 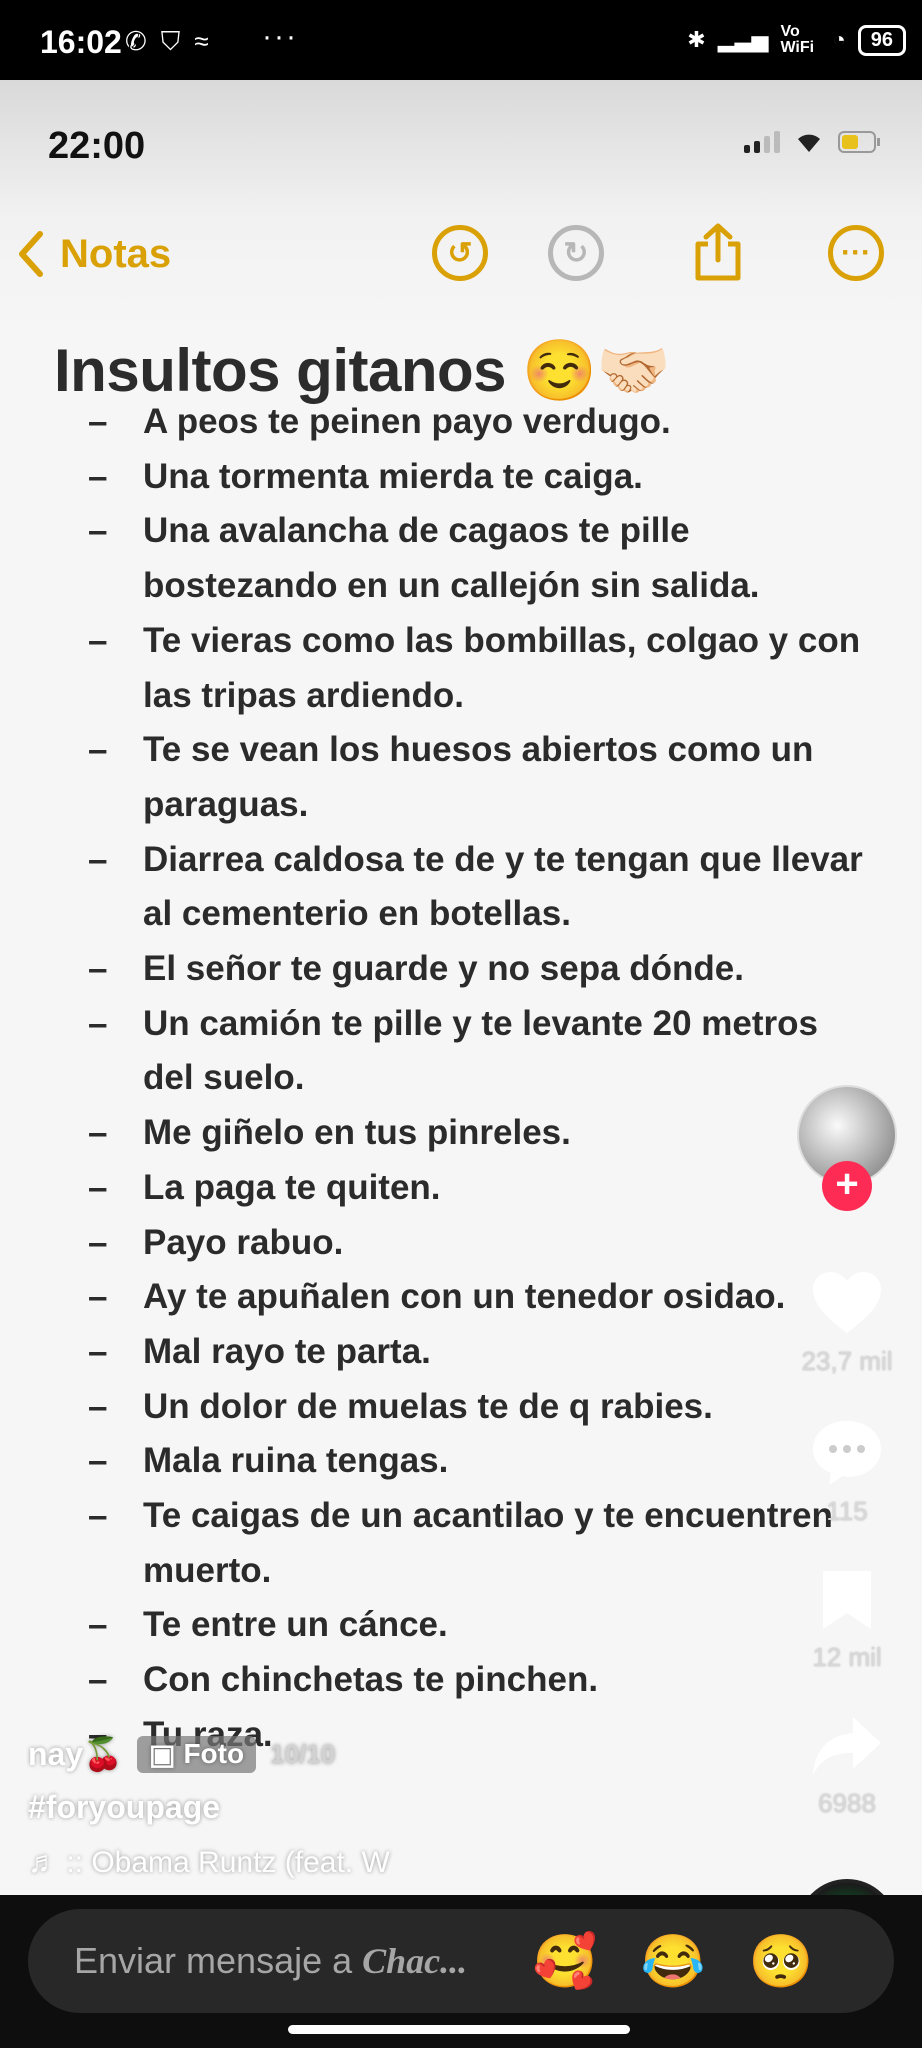 What do you see at coordinates (268, 1461) in the screenshot?
I see `list-item: – Mala ruina tengas.` at bounding box center [268, 1461].